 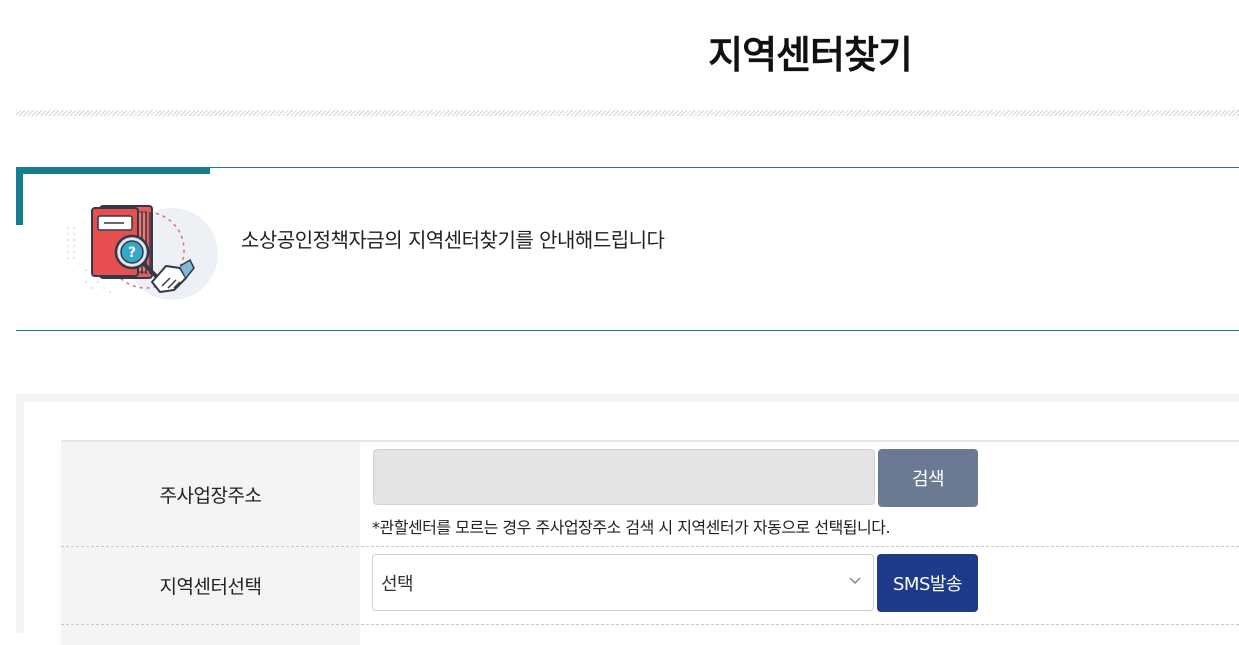 I want to click on search-button: 검색, so click(x=928, y=478).